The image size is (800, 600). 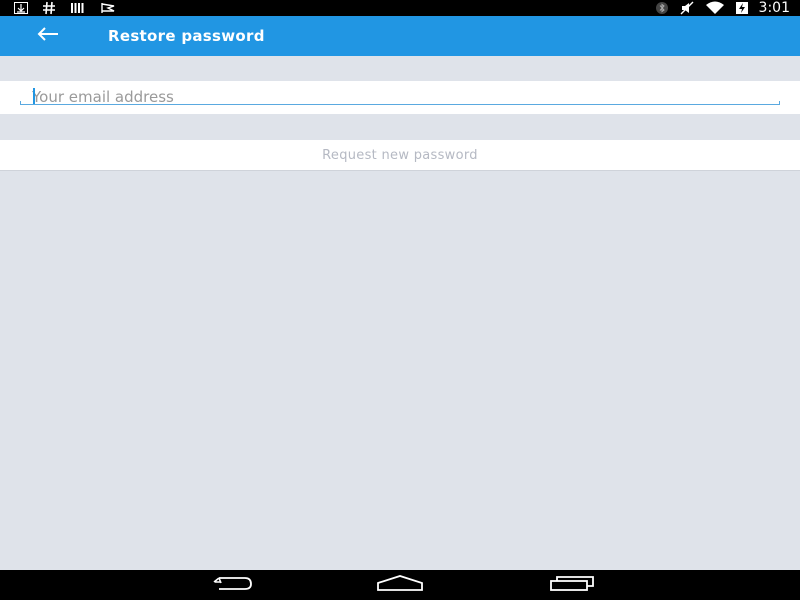 I want to click on email-field, so click(x=406, y=97).